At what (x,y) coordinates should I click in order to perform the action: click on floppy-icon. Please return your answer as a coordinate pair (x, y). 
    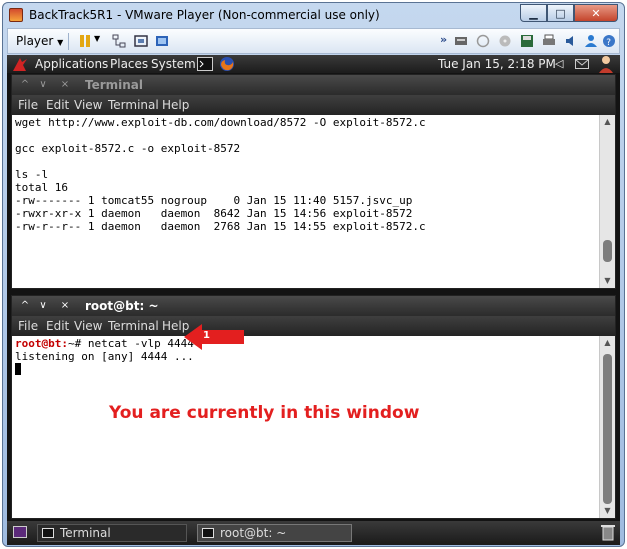
    Looking at the image, I should click on (527, 41).